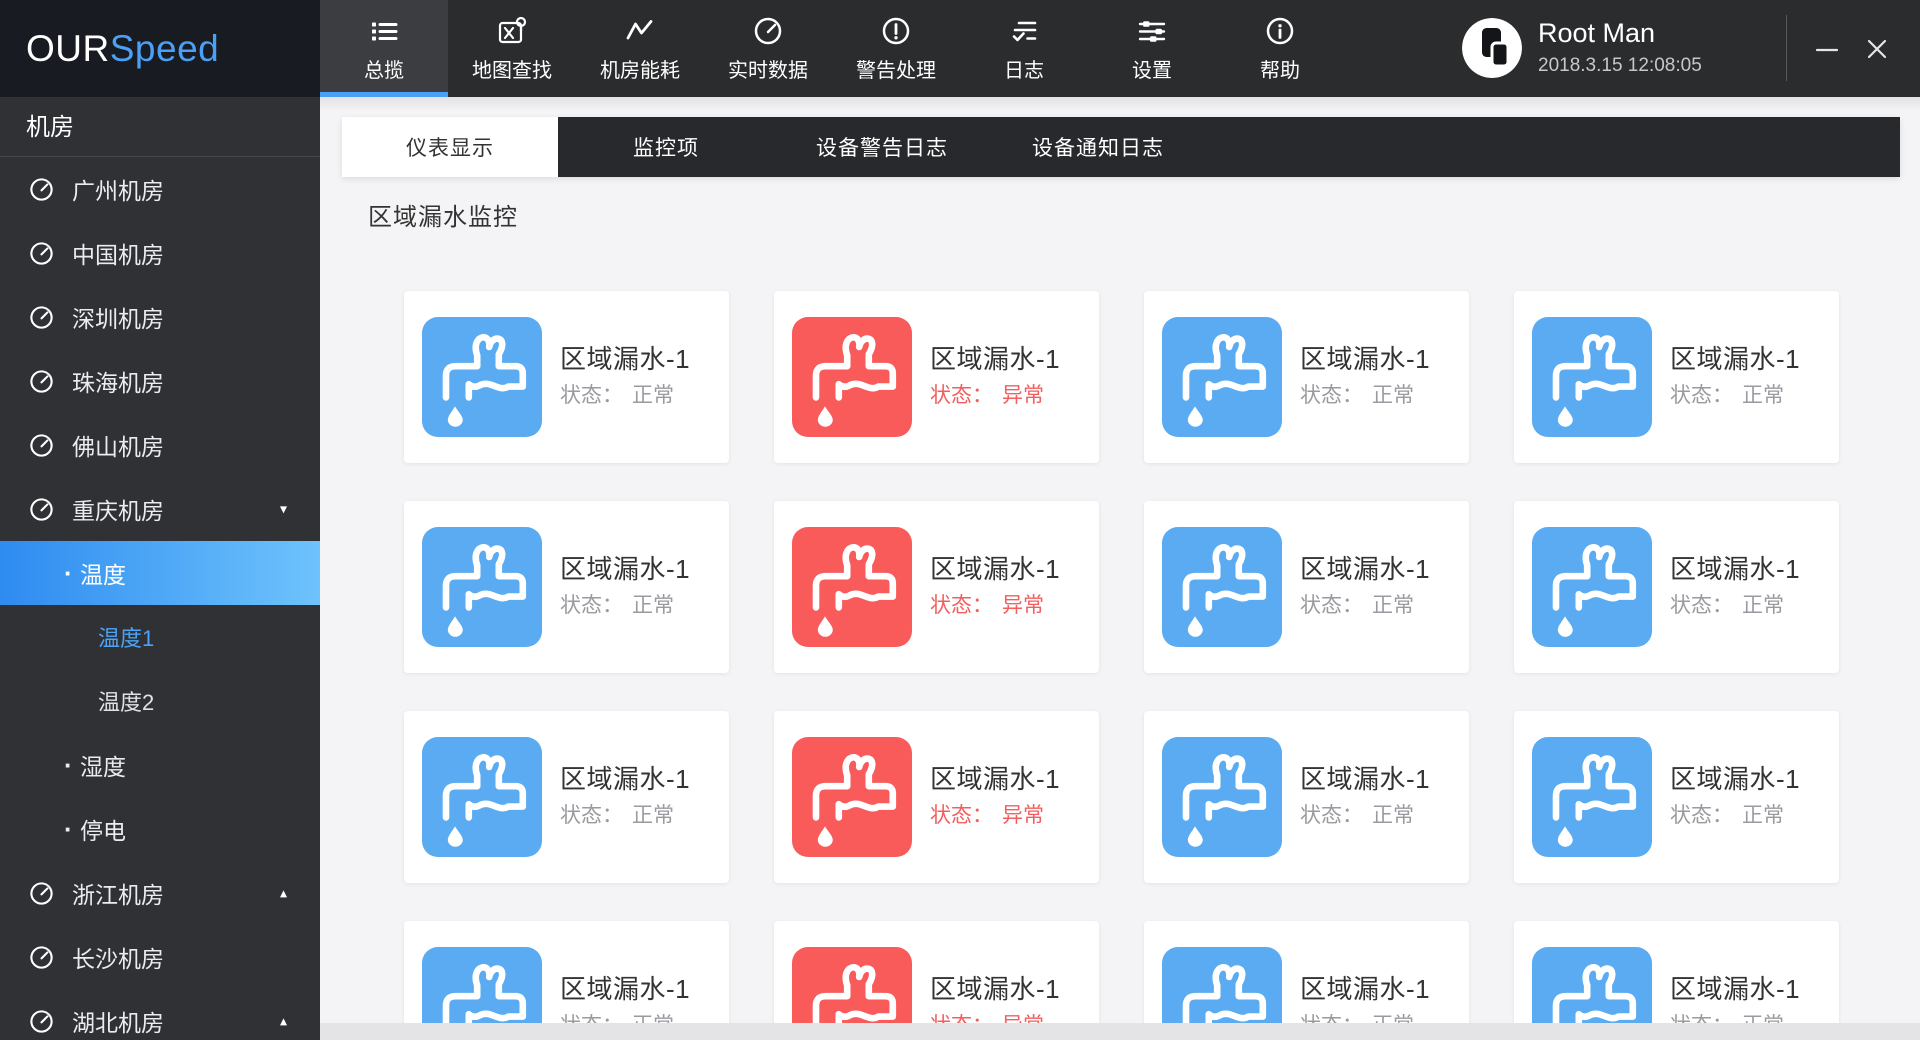 The image size is (1920, 1040). I want to click on tab-label: 仪表显示, so click(450, 148).